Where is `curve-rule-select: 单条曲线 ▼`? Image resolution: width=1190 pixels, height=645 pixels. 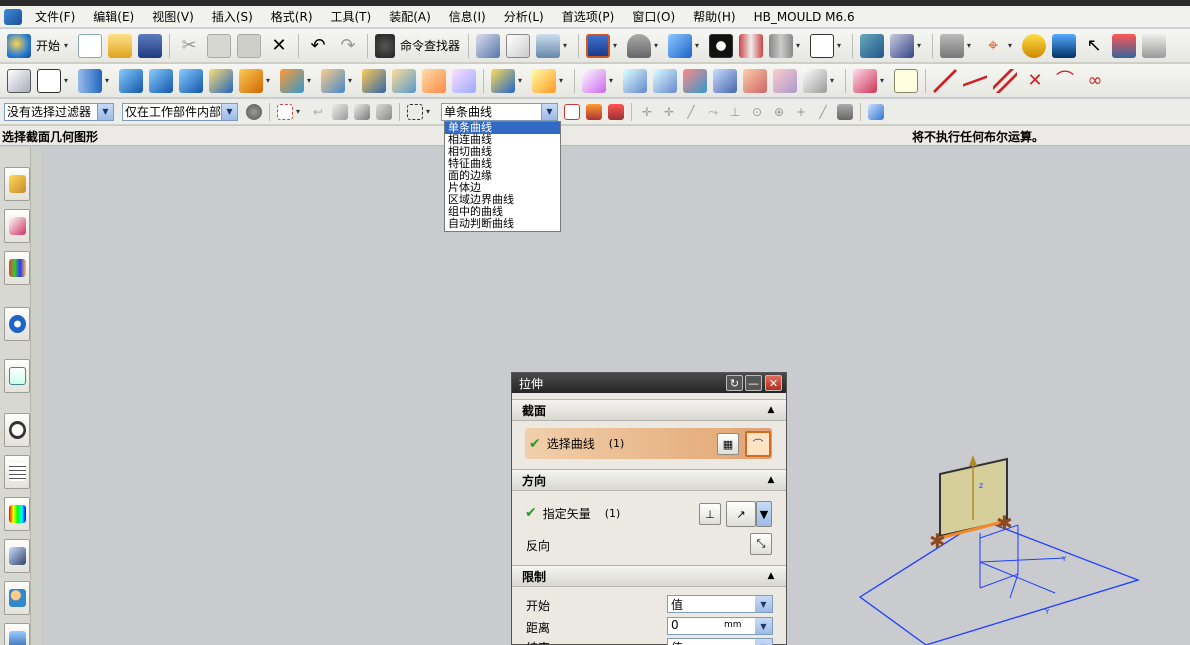 curve-rule-select: 单条曲线 ▼ is located at coordinates (499, 111).